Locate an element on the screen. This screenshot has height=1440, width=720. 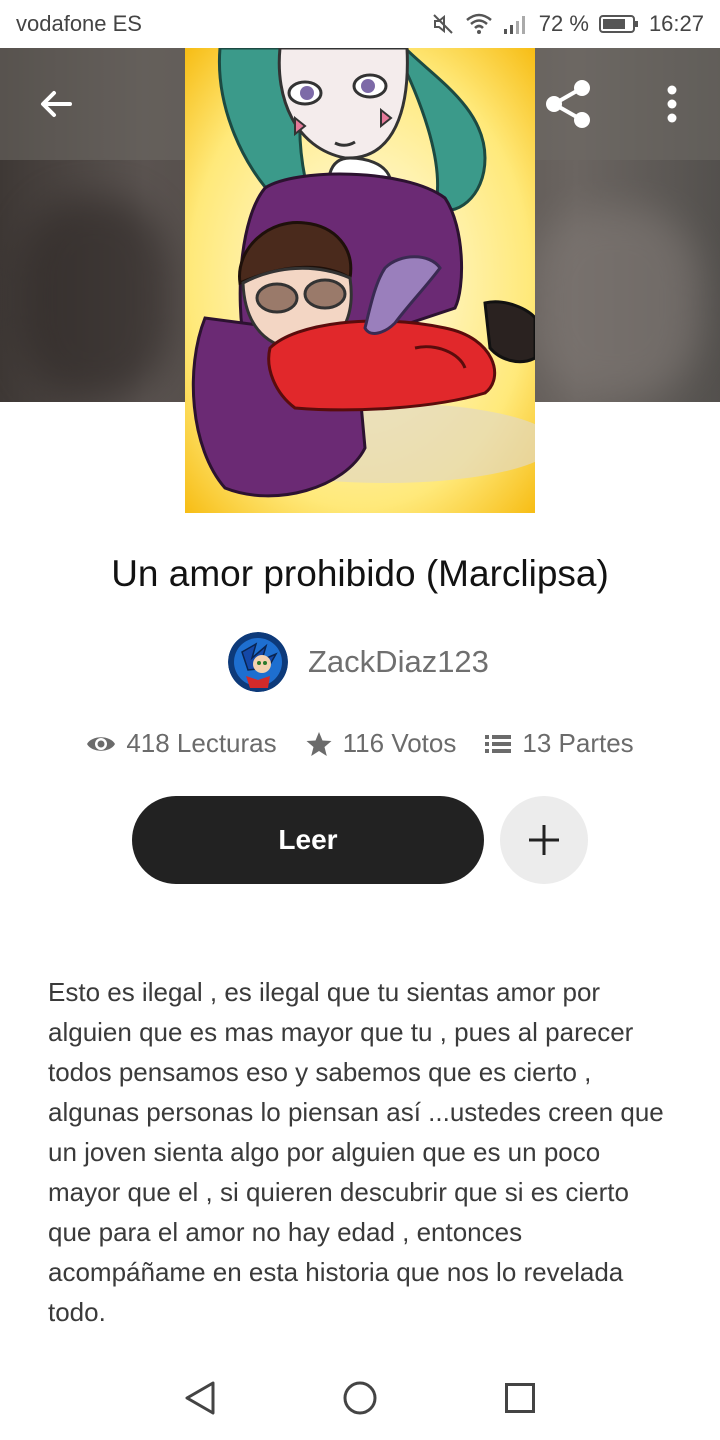
share-button is located at coordinates (568, 104).